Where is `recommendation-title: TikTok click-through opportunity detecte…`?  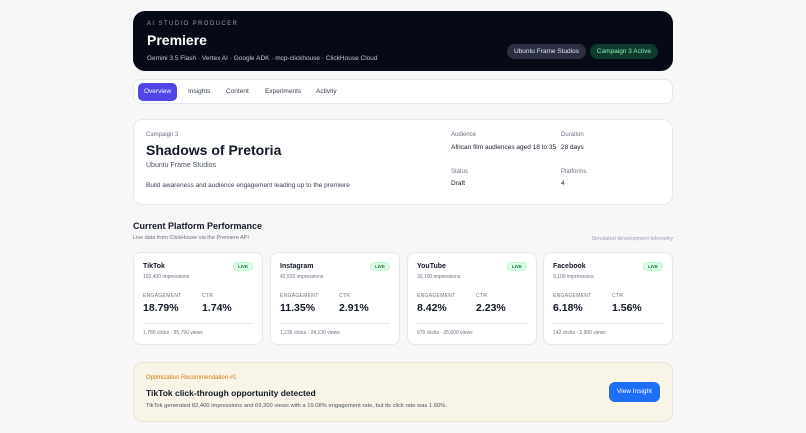 recommendation-title: TikTok click-through opportunity detecte… is located at coordinates (231, 393).